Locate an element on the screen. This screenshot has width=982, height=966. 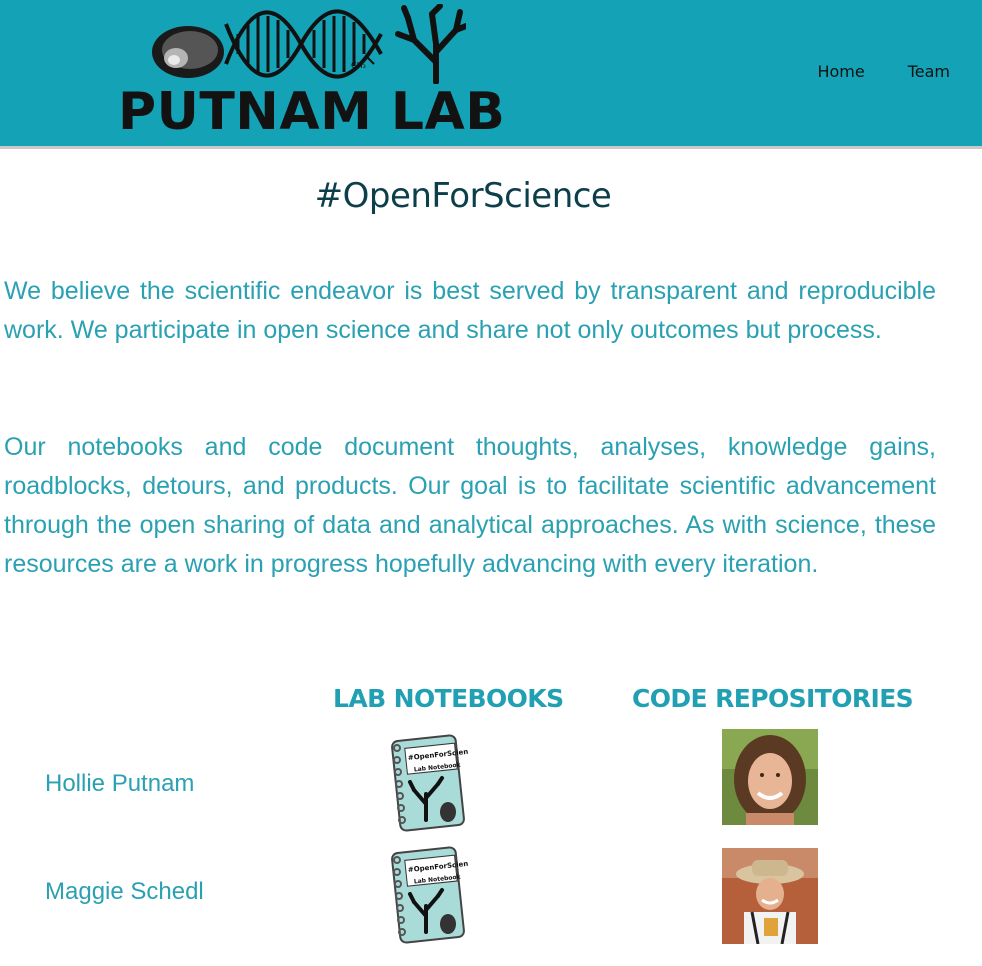
logo-graphic-icon is located at coordinates (309, 44).